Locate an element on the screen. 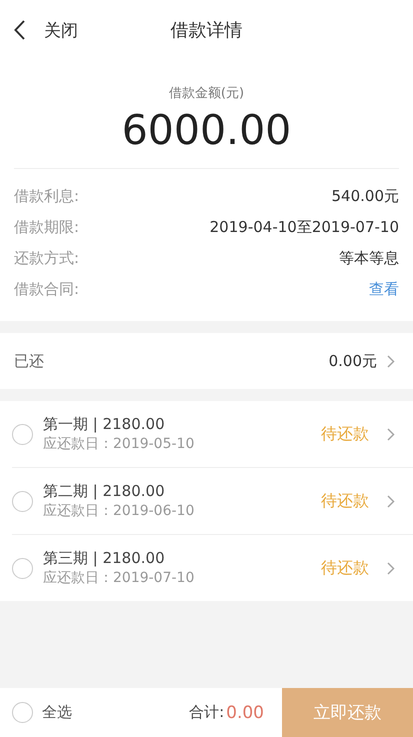 Image resolution: width=413 pixels, height=737 pixels. detail-value: 2019-04-10至2019-07-10 is located at coordinates (304, 227).